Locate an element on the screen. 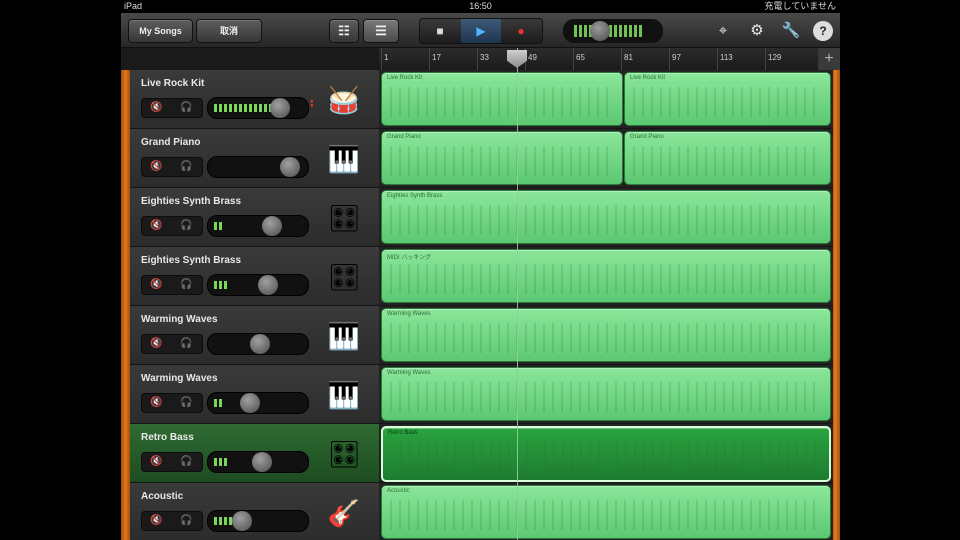 Image resolution: width=960 pixels, height=540 pixels. track-header: Live Rock Kit 🔇 🎧 ● ● 🥁 is located at coordinates (254, 99).